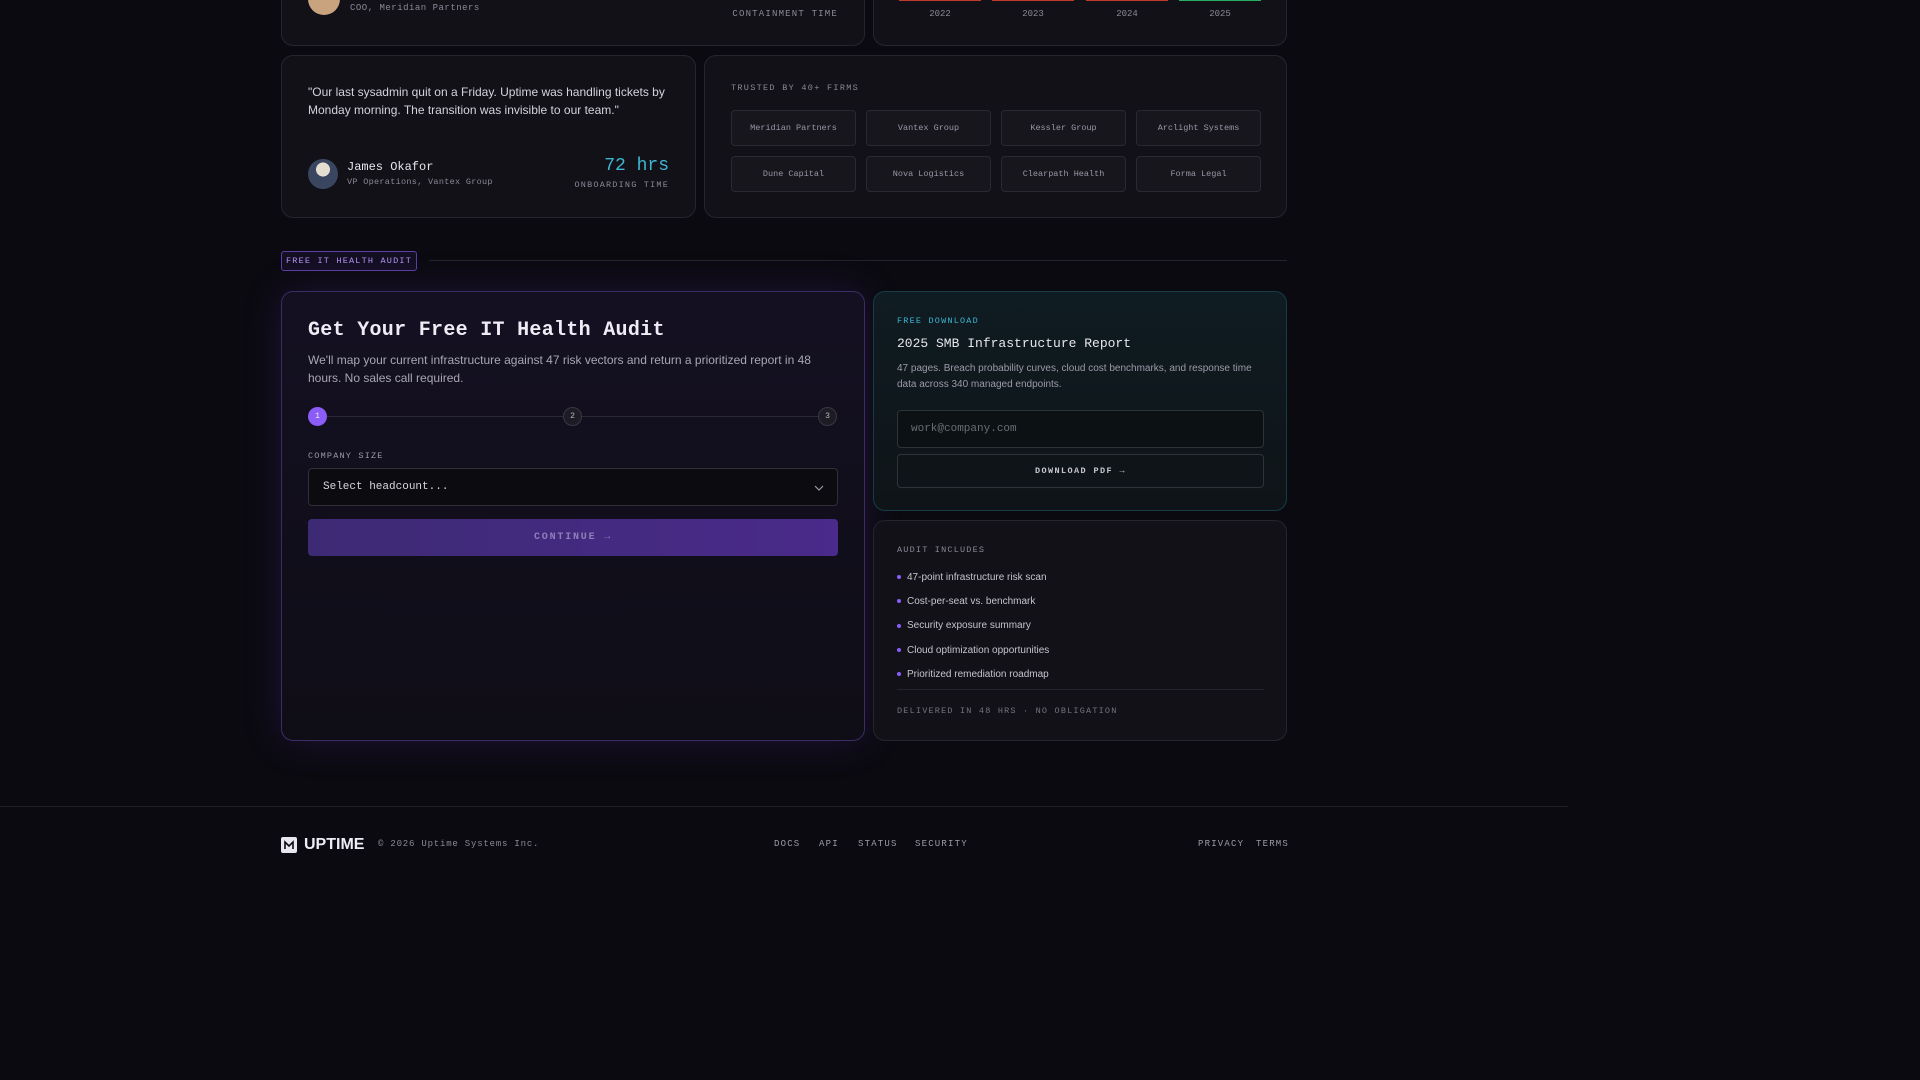 The height and width of the screenshot is (1080, 1920). I want to click on chevron-down-icon, so click(819, 488).